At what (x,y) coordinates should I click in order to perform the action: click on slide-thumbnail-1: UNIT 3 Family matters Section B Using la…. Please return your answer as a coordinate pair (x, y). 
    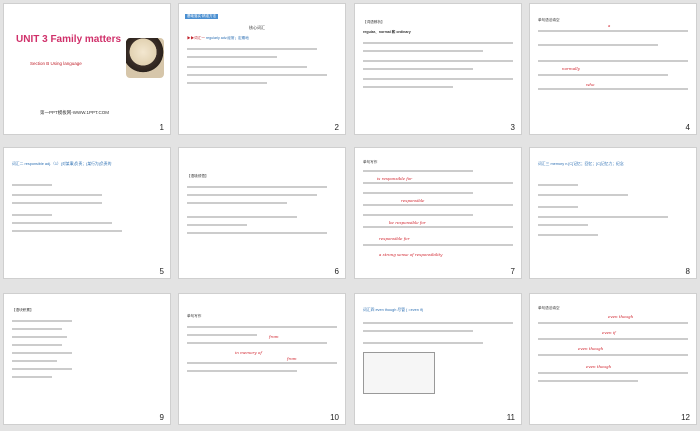
    Looking at the image, I should click on (87, 69).